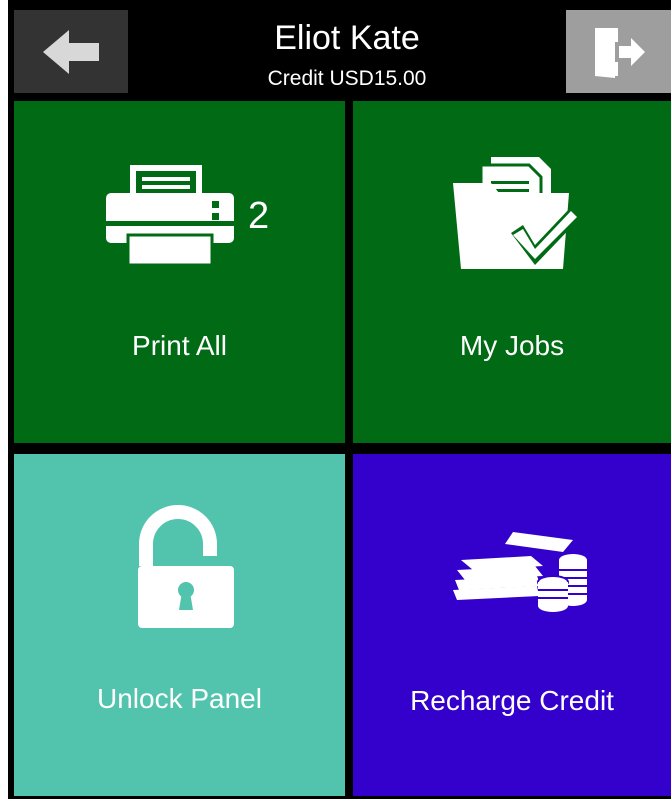 The width and height of the screenshot is (671, 799). Describe the element at coordinates (520, 572) in the screenshot. I see `cash-coins-icon` at that location.